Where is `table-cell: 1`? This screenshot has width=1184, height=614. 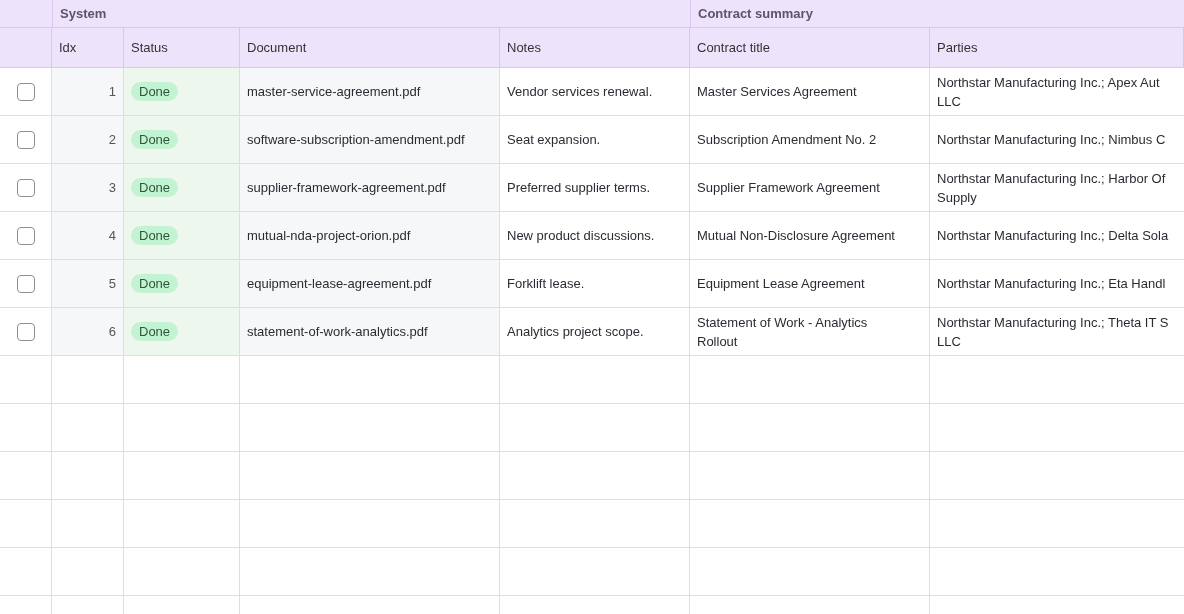
table-cell: 1 is located at coordinates (112, 91).